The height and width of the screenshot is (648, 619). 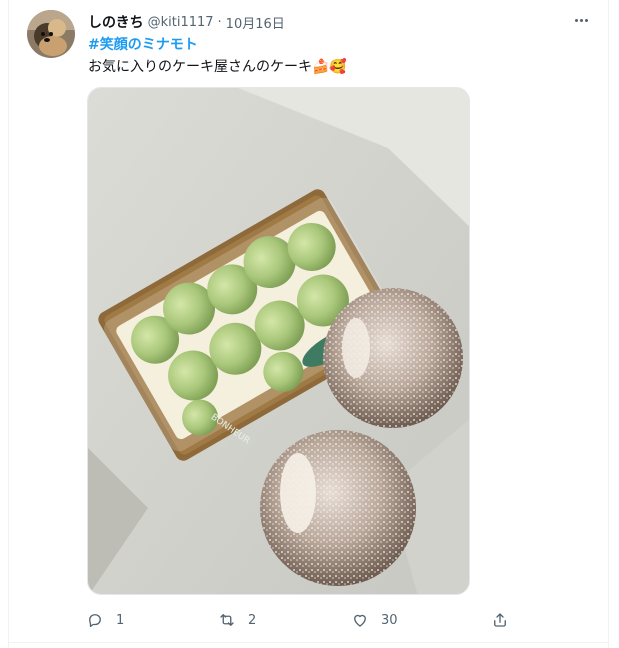 I want to click on tweet-text: お気に入りのケーキ屋さんのケーキ🍰🥰, so click(x=217, y=66).